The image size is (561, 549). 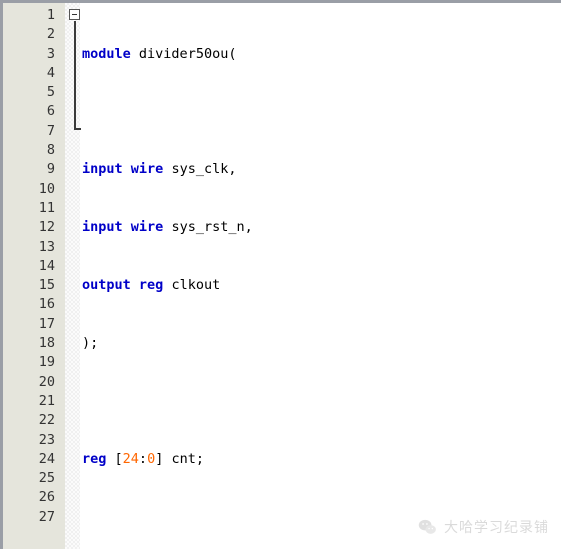 I want to click on line-number: 6, so click(x=50, y=111).